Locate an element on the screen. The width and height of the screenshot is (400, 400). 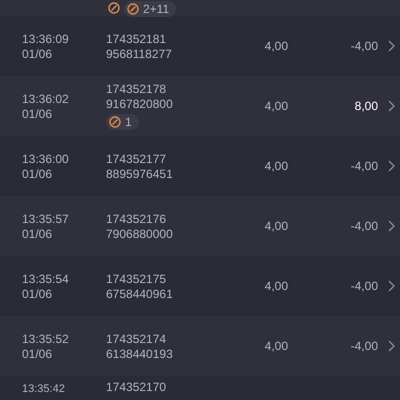
bet-time: 13:36:09 is located at coordinates (46, 39).